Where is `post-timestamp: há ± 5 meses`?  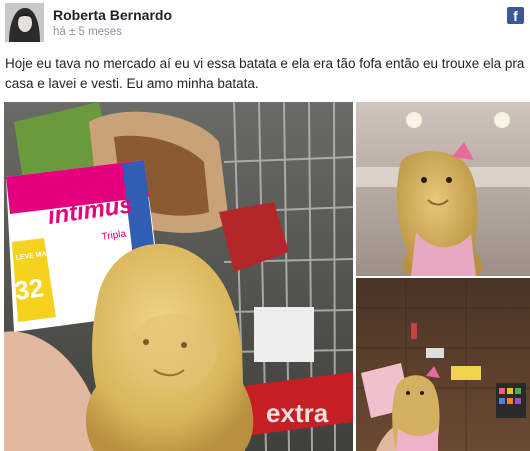
post-timestamp: há ± 5 meses is located at coordinates (87, 32).